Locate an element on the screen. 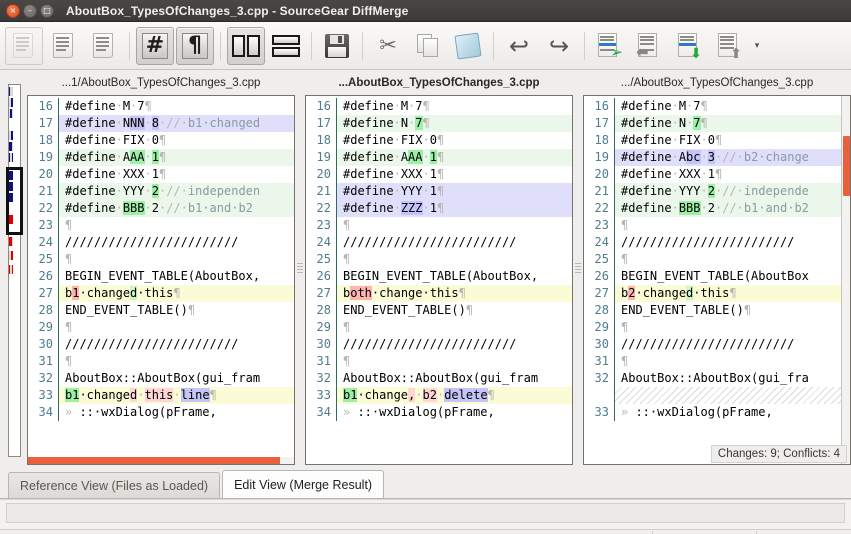  status-encoding: ISO-8859-1 is located at coordinates (792, 532).